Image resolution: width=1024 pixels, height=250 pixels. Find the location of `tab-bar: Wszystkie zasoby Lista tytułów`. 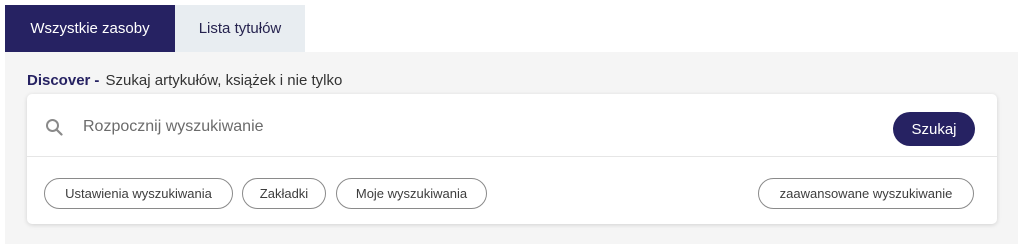

tab-bar: Wszystkie zasoby Lista tytułów is located at coordinates (155, 28).